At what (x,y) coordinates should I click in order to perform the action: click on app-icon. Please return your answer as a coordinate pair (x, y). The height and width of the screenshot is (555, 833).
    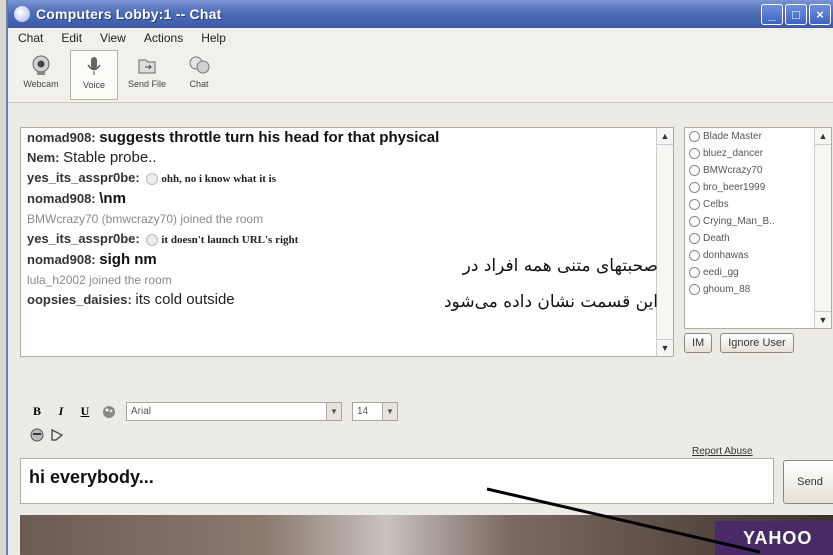
    Looking at the image, I should click on (22, 14).